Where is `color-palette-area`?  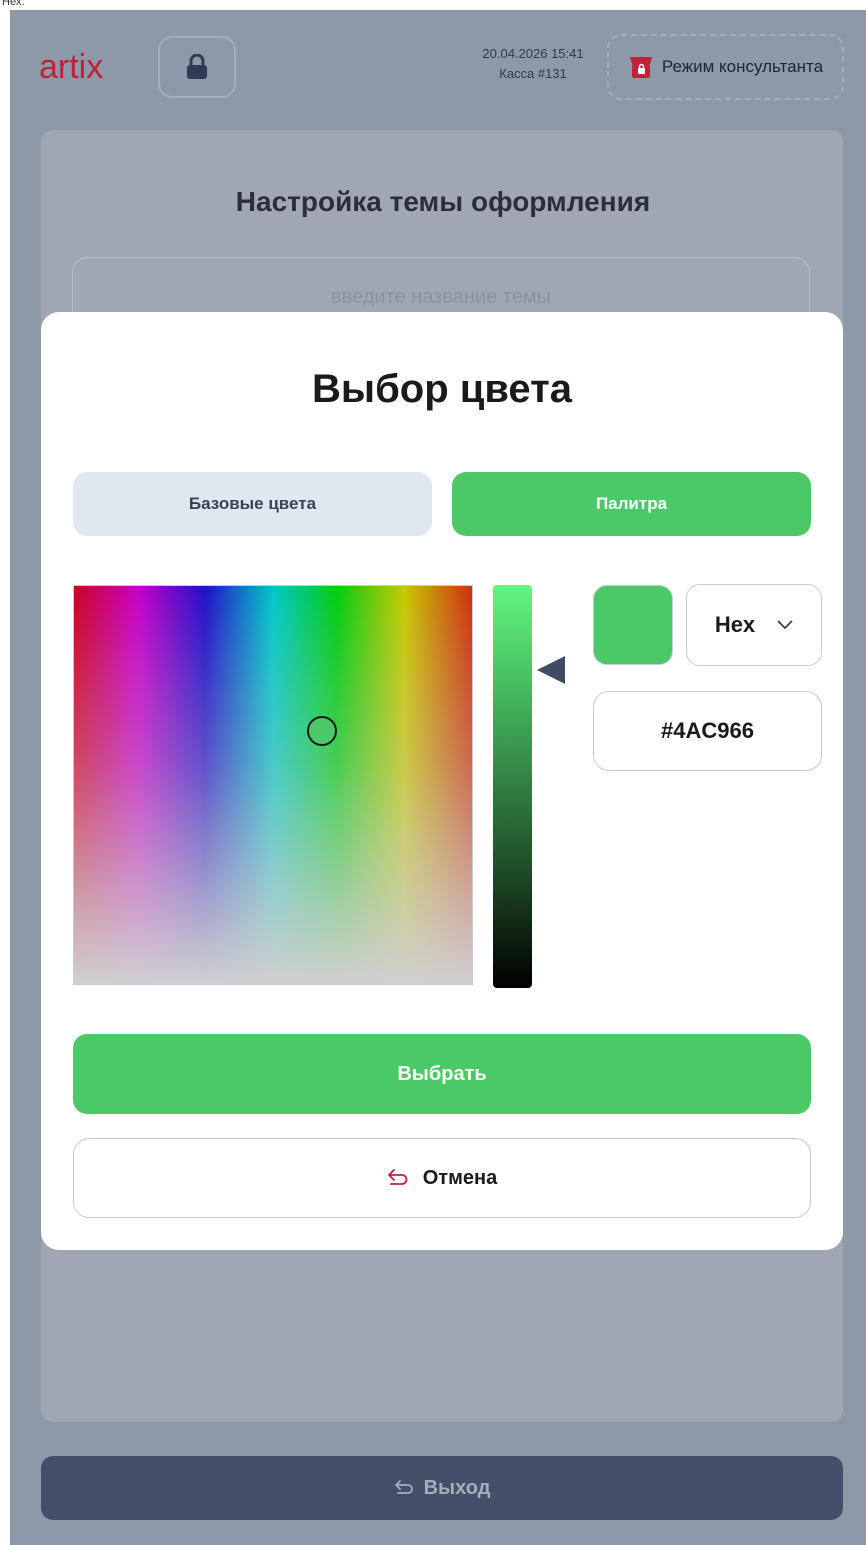 color-palette-area is located at coordinates (273, 785).